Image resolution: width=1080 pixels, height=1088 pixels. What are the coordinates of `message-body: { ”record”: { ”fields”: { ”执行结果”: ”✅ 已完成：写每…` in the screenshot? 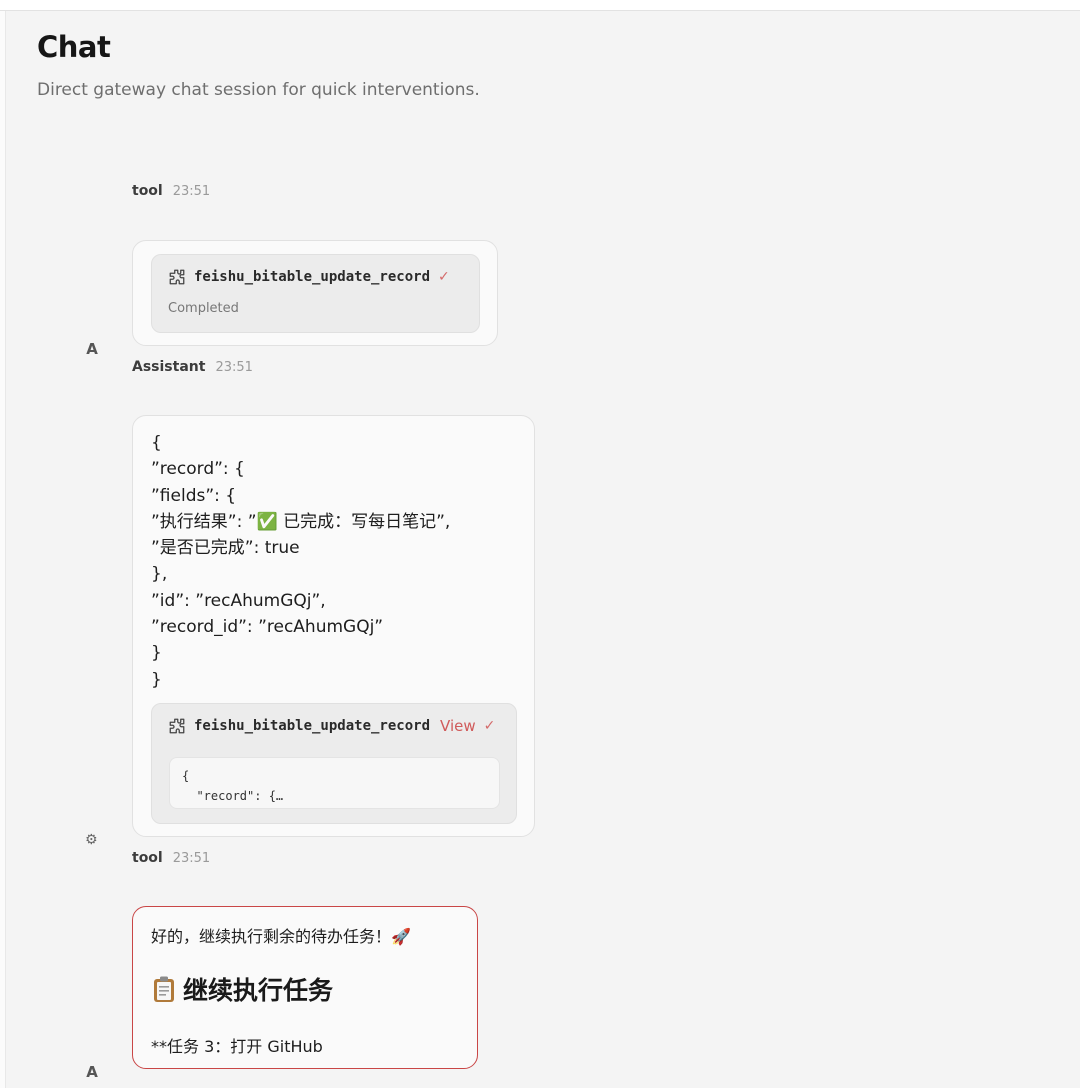 It's located at (300, 561).